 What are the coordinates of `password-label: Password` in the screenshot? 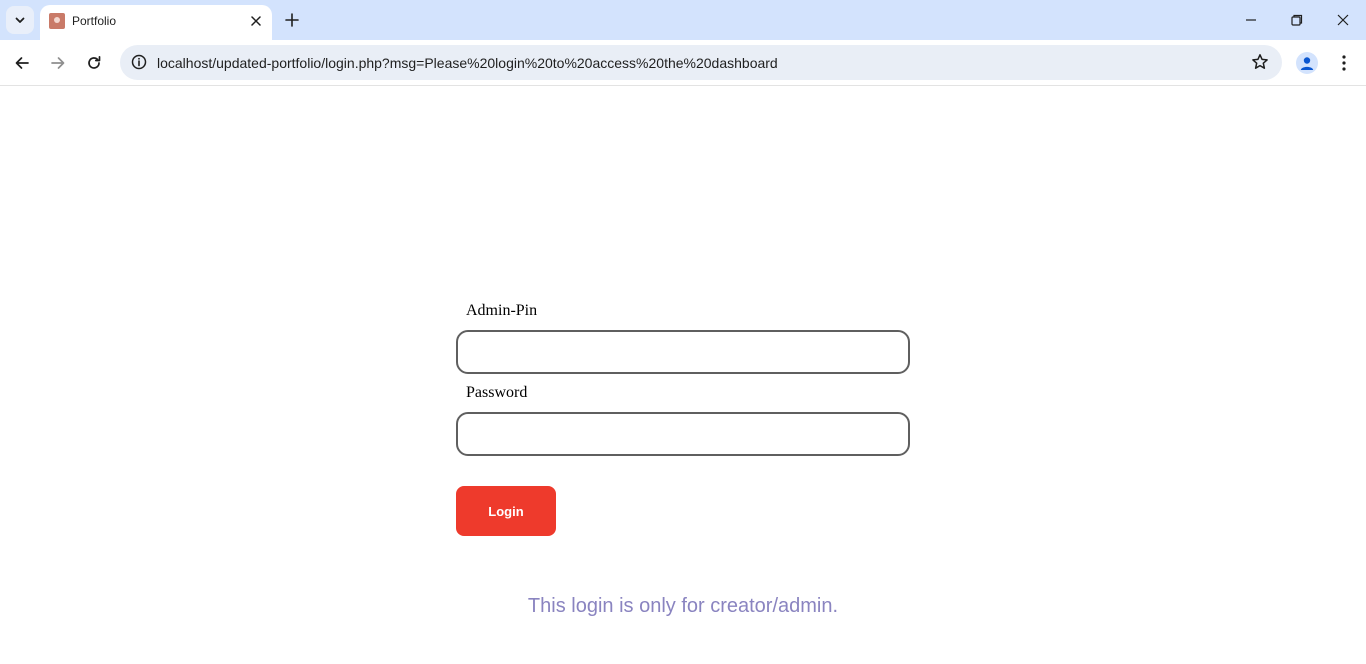 It's located at (497, 392).